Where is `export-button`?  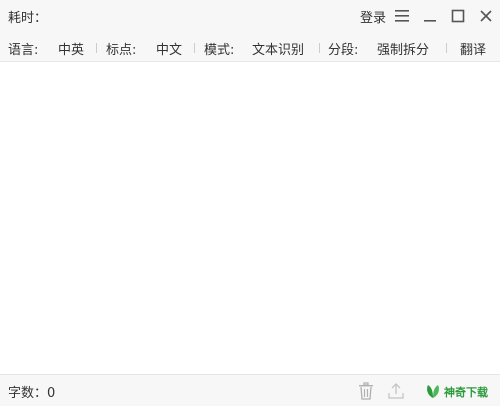 export-button is located at coordinates (396, 391).